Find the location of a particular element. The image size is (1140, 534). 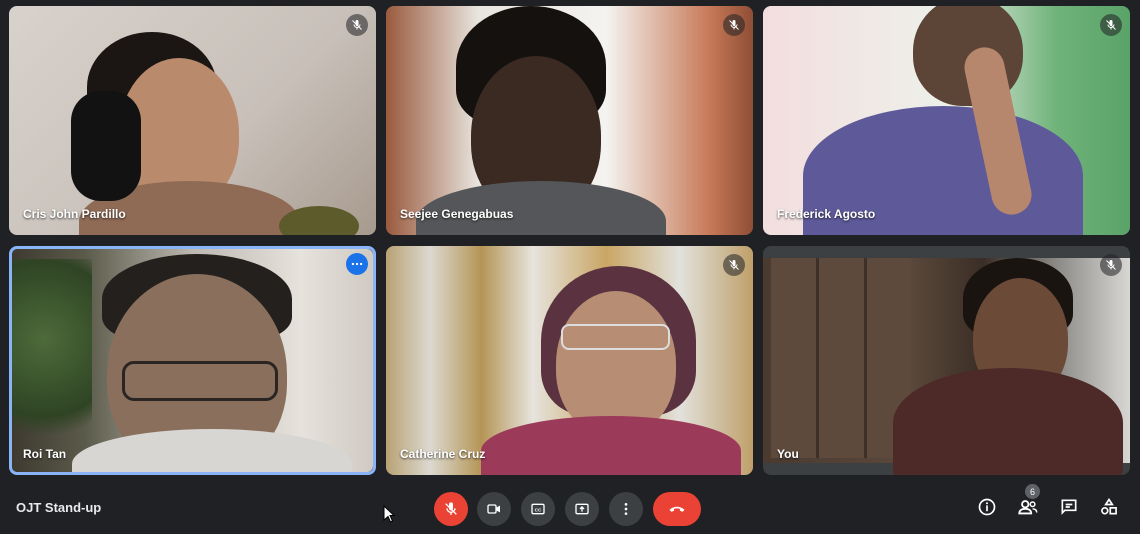

more-options-button is located at coordinates (626, 509).